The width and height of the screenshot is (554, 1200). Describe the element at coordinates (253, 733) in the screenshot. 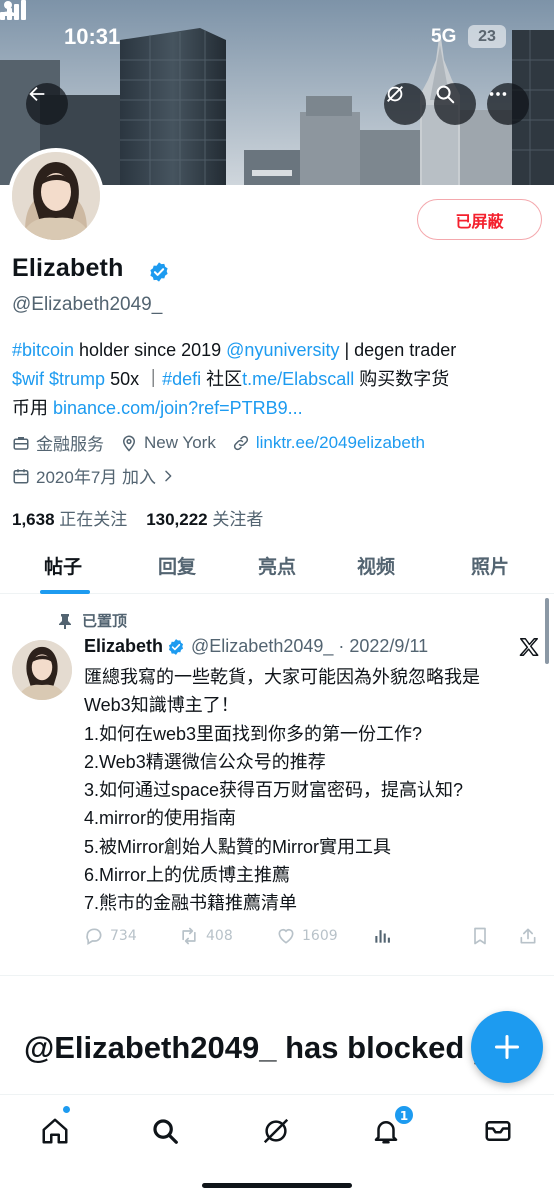

I see `tweet-line: 1.如何在web3里面找到你多的第一份工作?` at that location.